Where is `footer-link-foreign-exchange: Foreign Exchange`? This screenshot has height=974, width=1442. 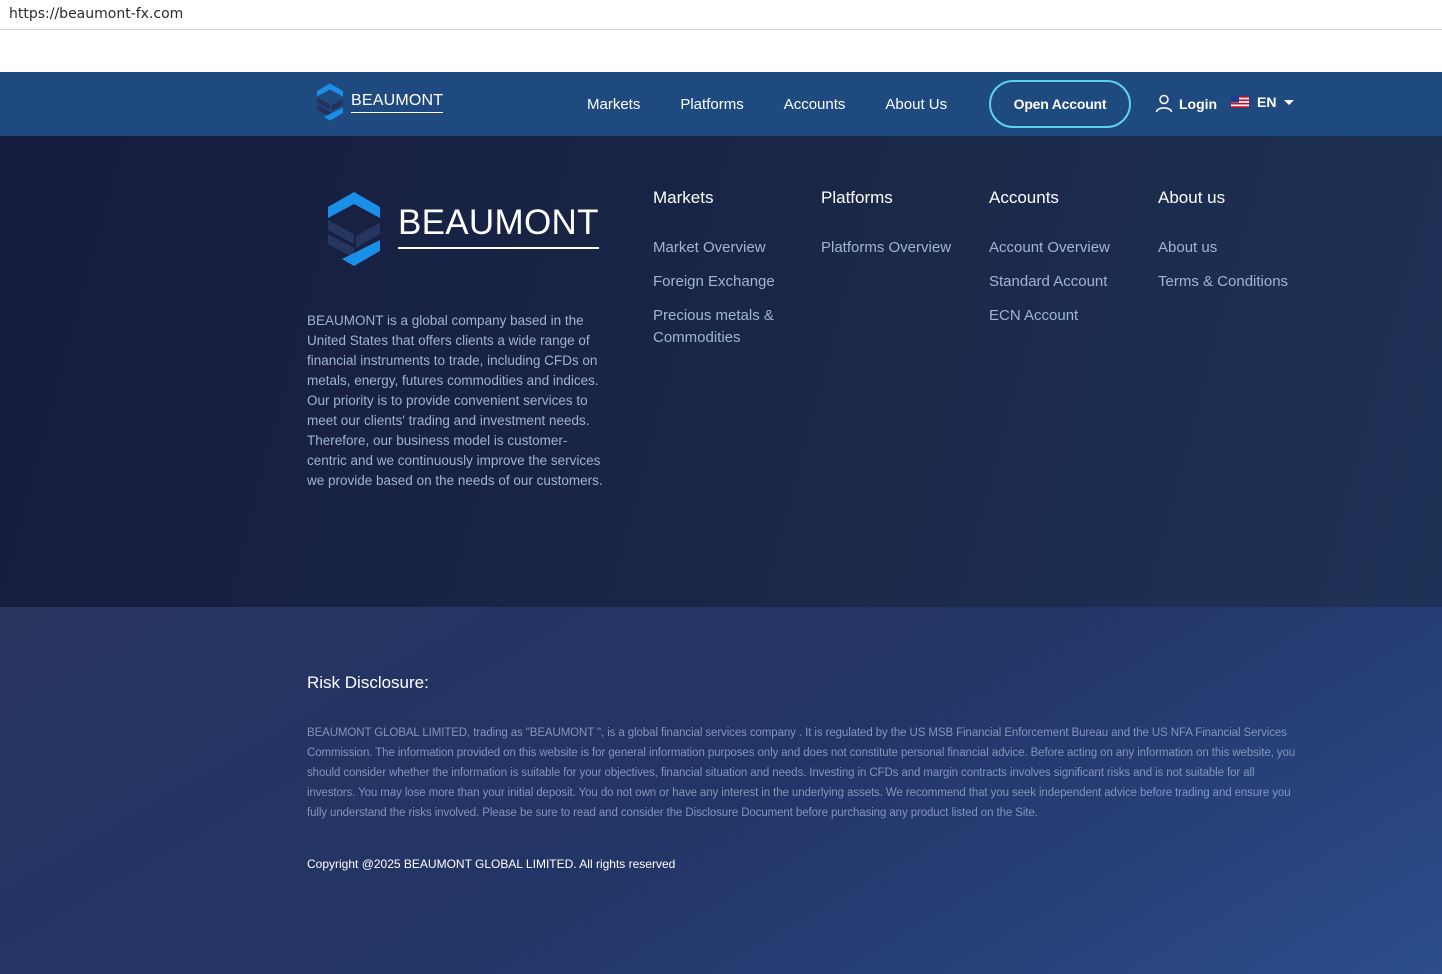
footer-link-foreign-exchange: Foreign Exchange is located at coordinates (723, 282).